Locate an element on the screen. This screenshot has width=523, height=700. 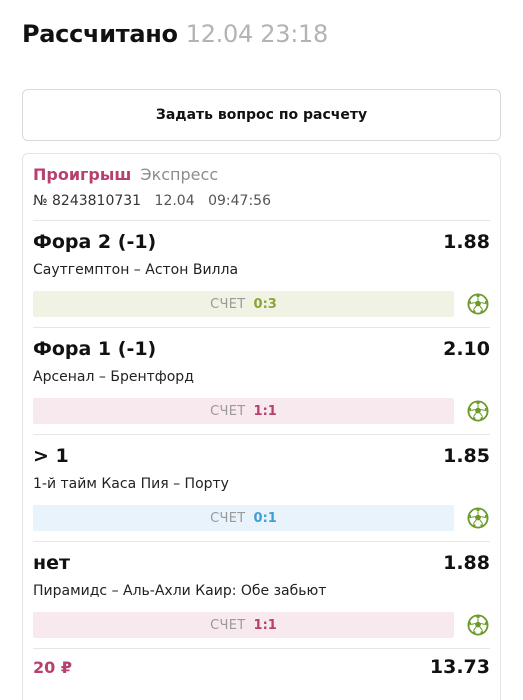
bet-outcome: Фора 2 (-1) is located at coordinates (95, 242).